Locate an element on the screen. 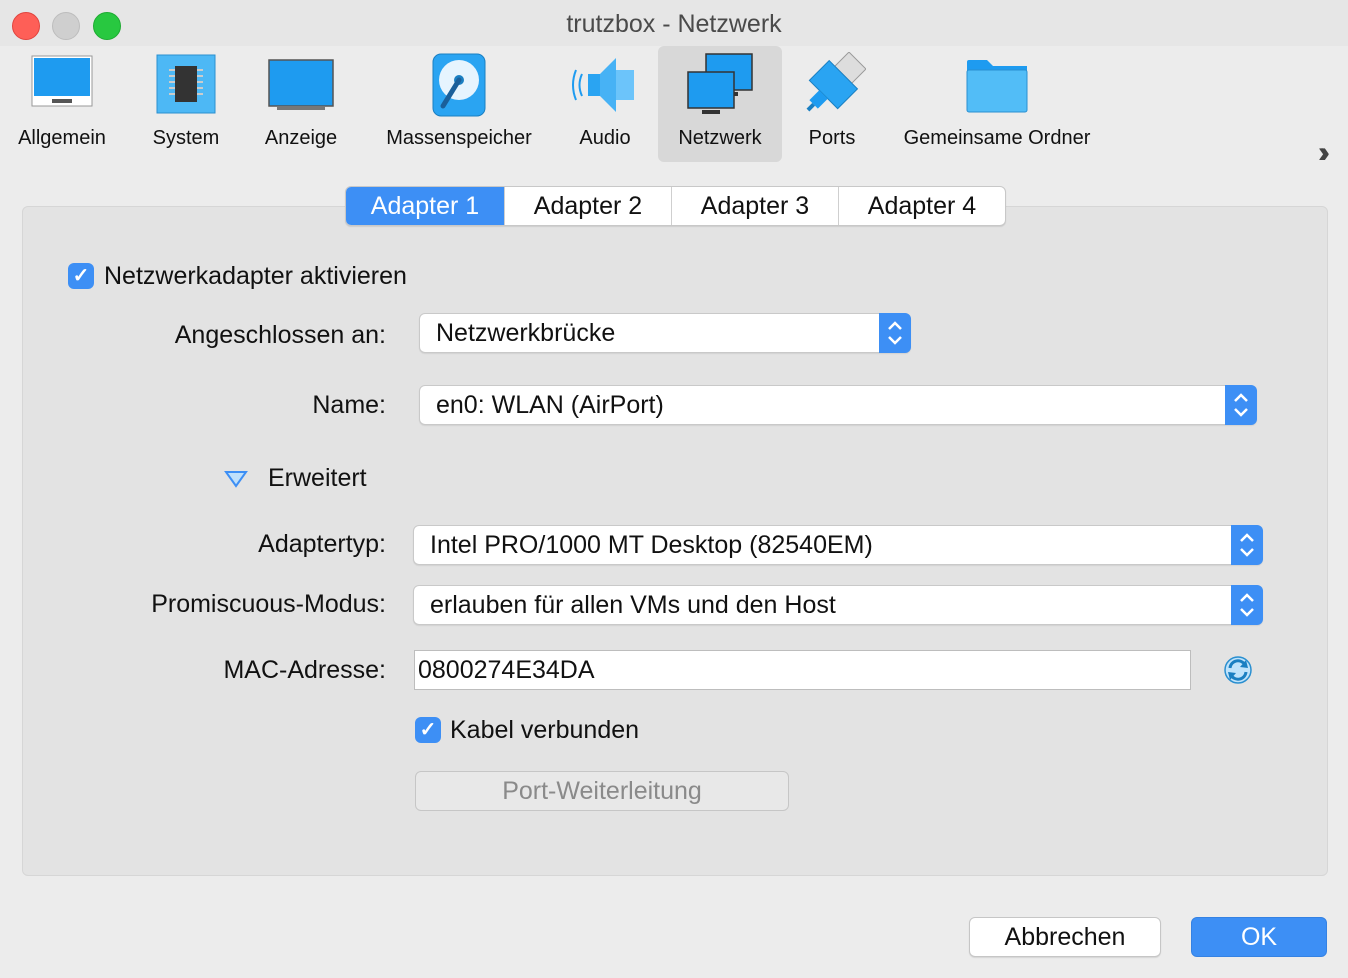 This screenshot has height=978, width=1348. toolbar-item-ports: Ports is located at coordinates (832, 104).